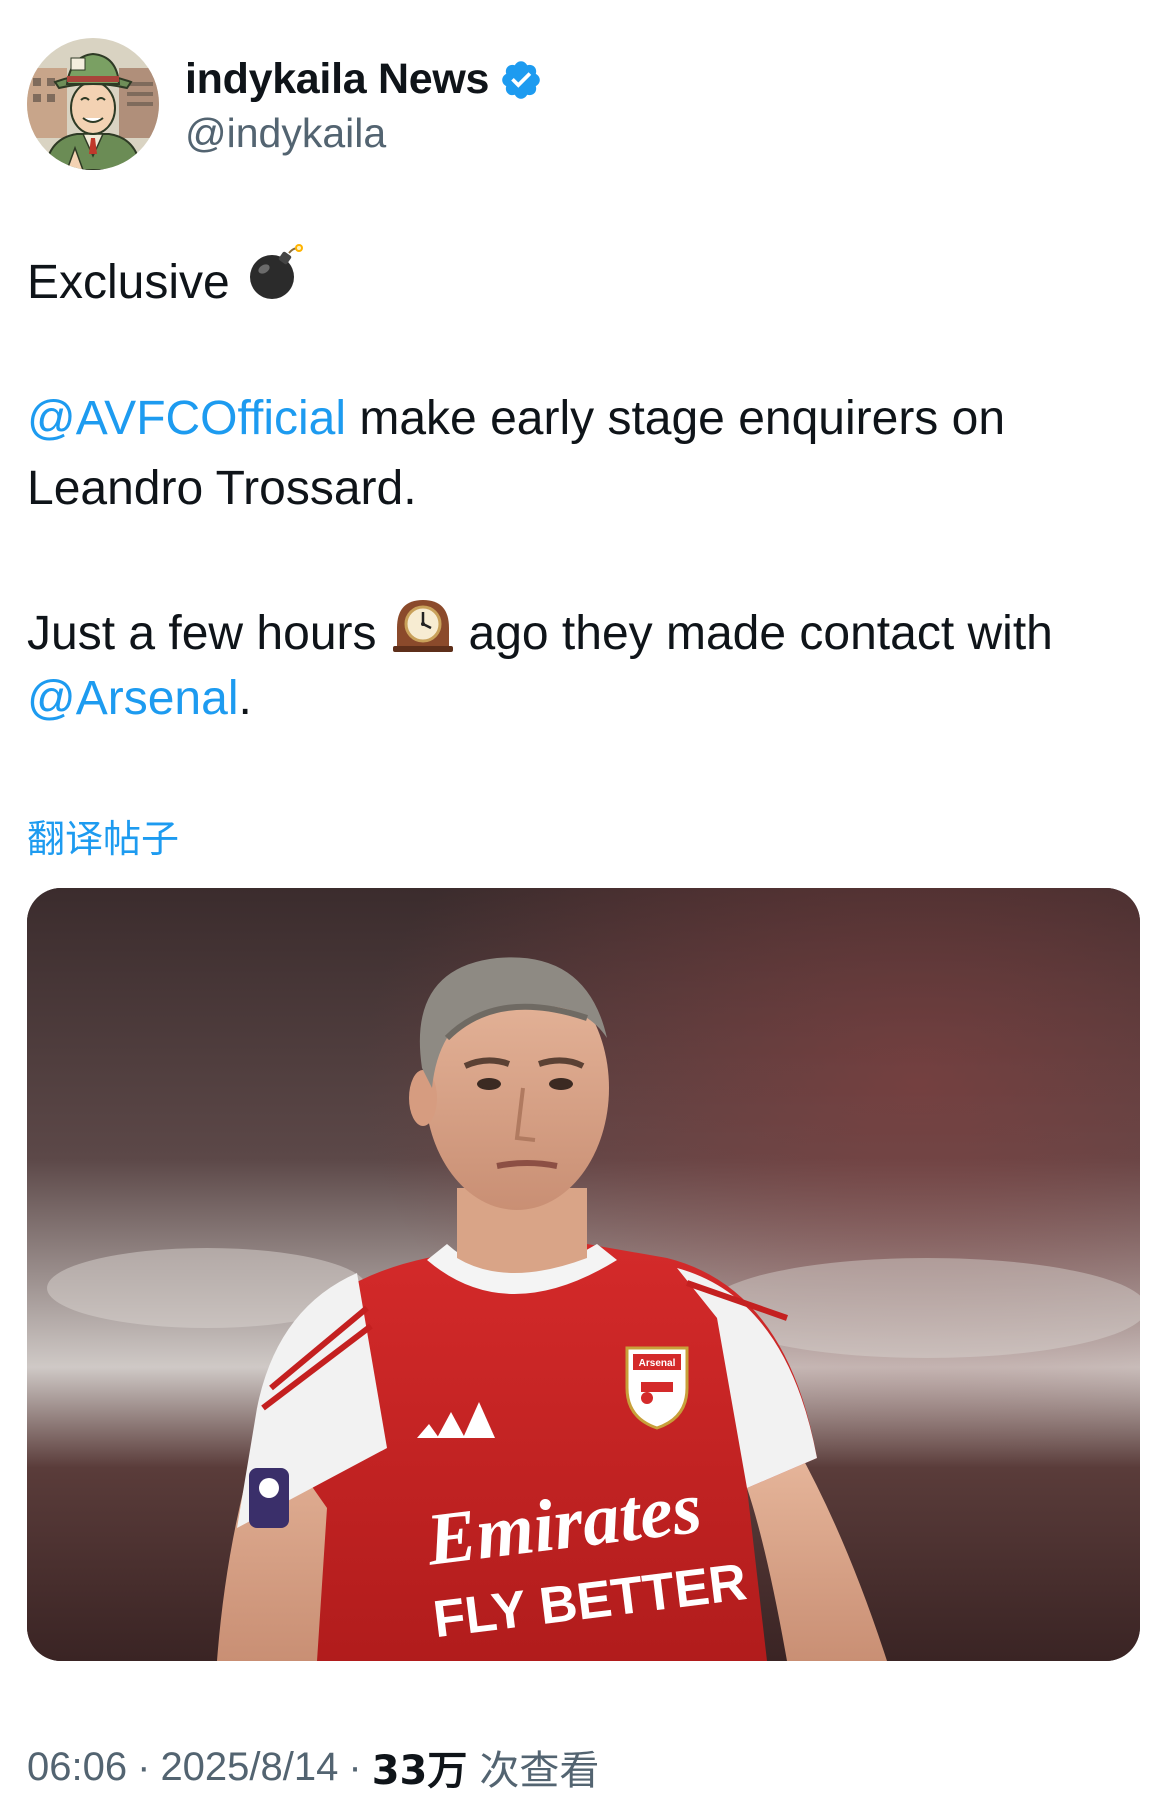  I want to click on tweet-line-5: @Arsenal ., so click(139, 699).